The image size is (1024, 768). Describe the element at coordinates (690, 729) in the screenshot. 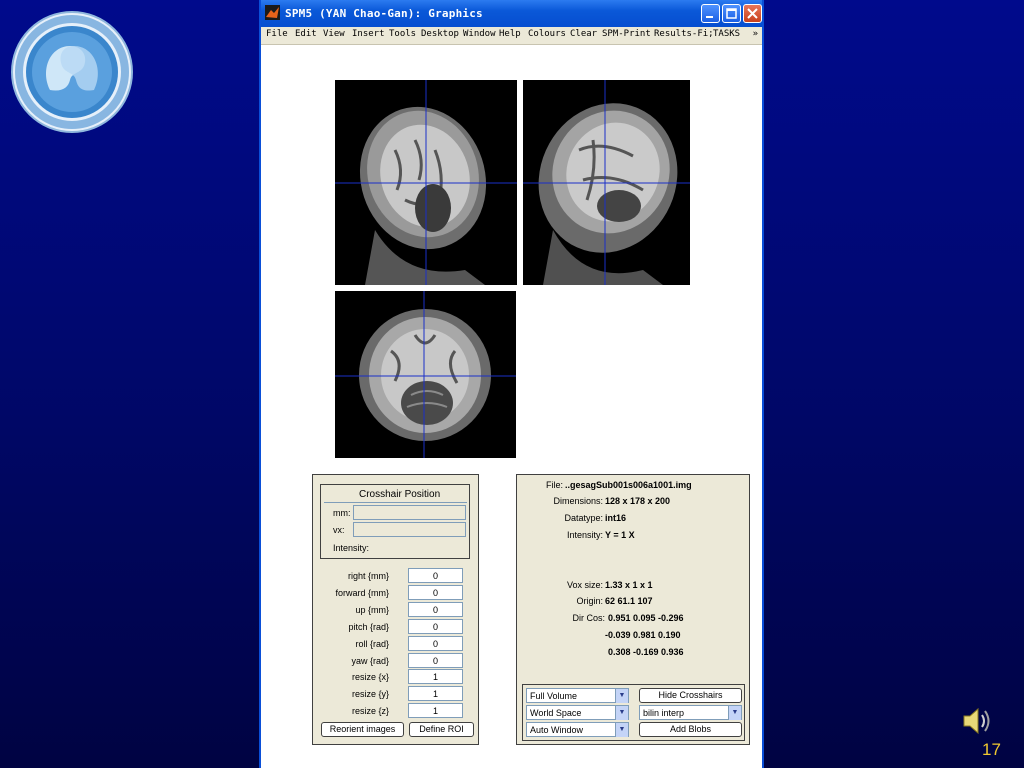

I see `add-blobs-button: Add Blobs` at that location.